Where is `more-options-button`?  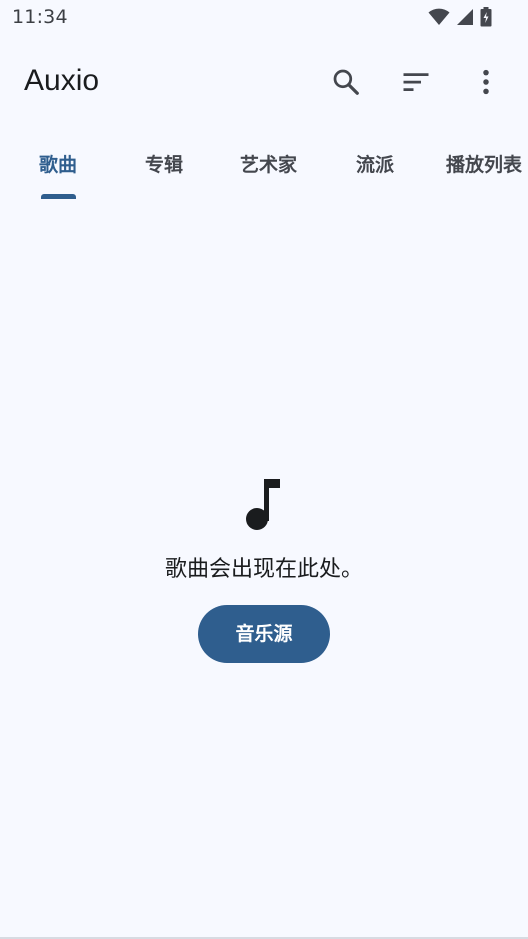 more-options-button is located at coordinates (486, 84).